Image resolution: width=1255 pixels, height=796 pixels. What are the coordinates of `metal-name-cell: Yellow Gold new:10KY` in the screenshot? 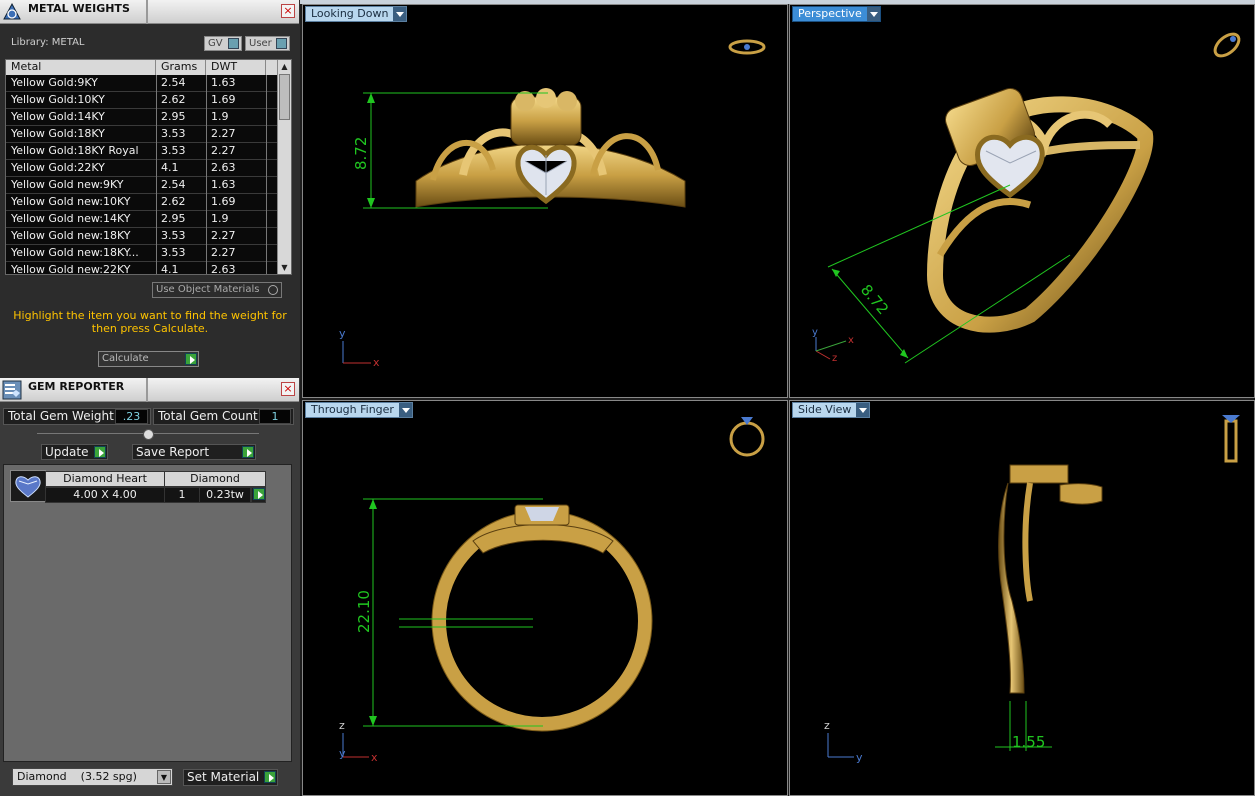 It's located at (71, 201).